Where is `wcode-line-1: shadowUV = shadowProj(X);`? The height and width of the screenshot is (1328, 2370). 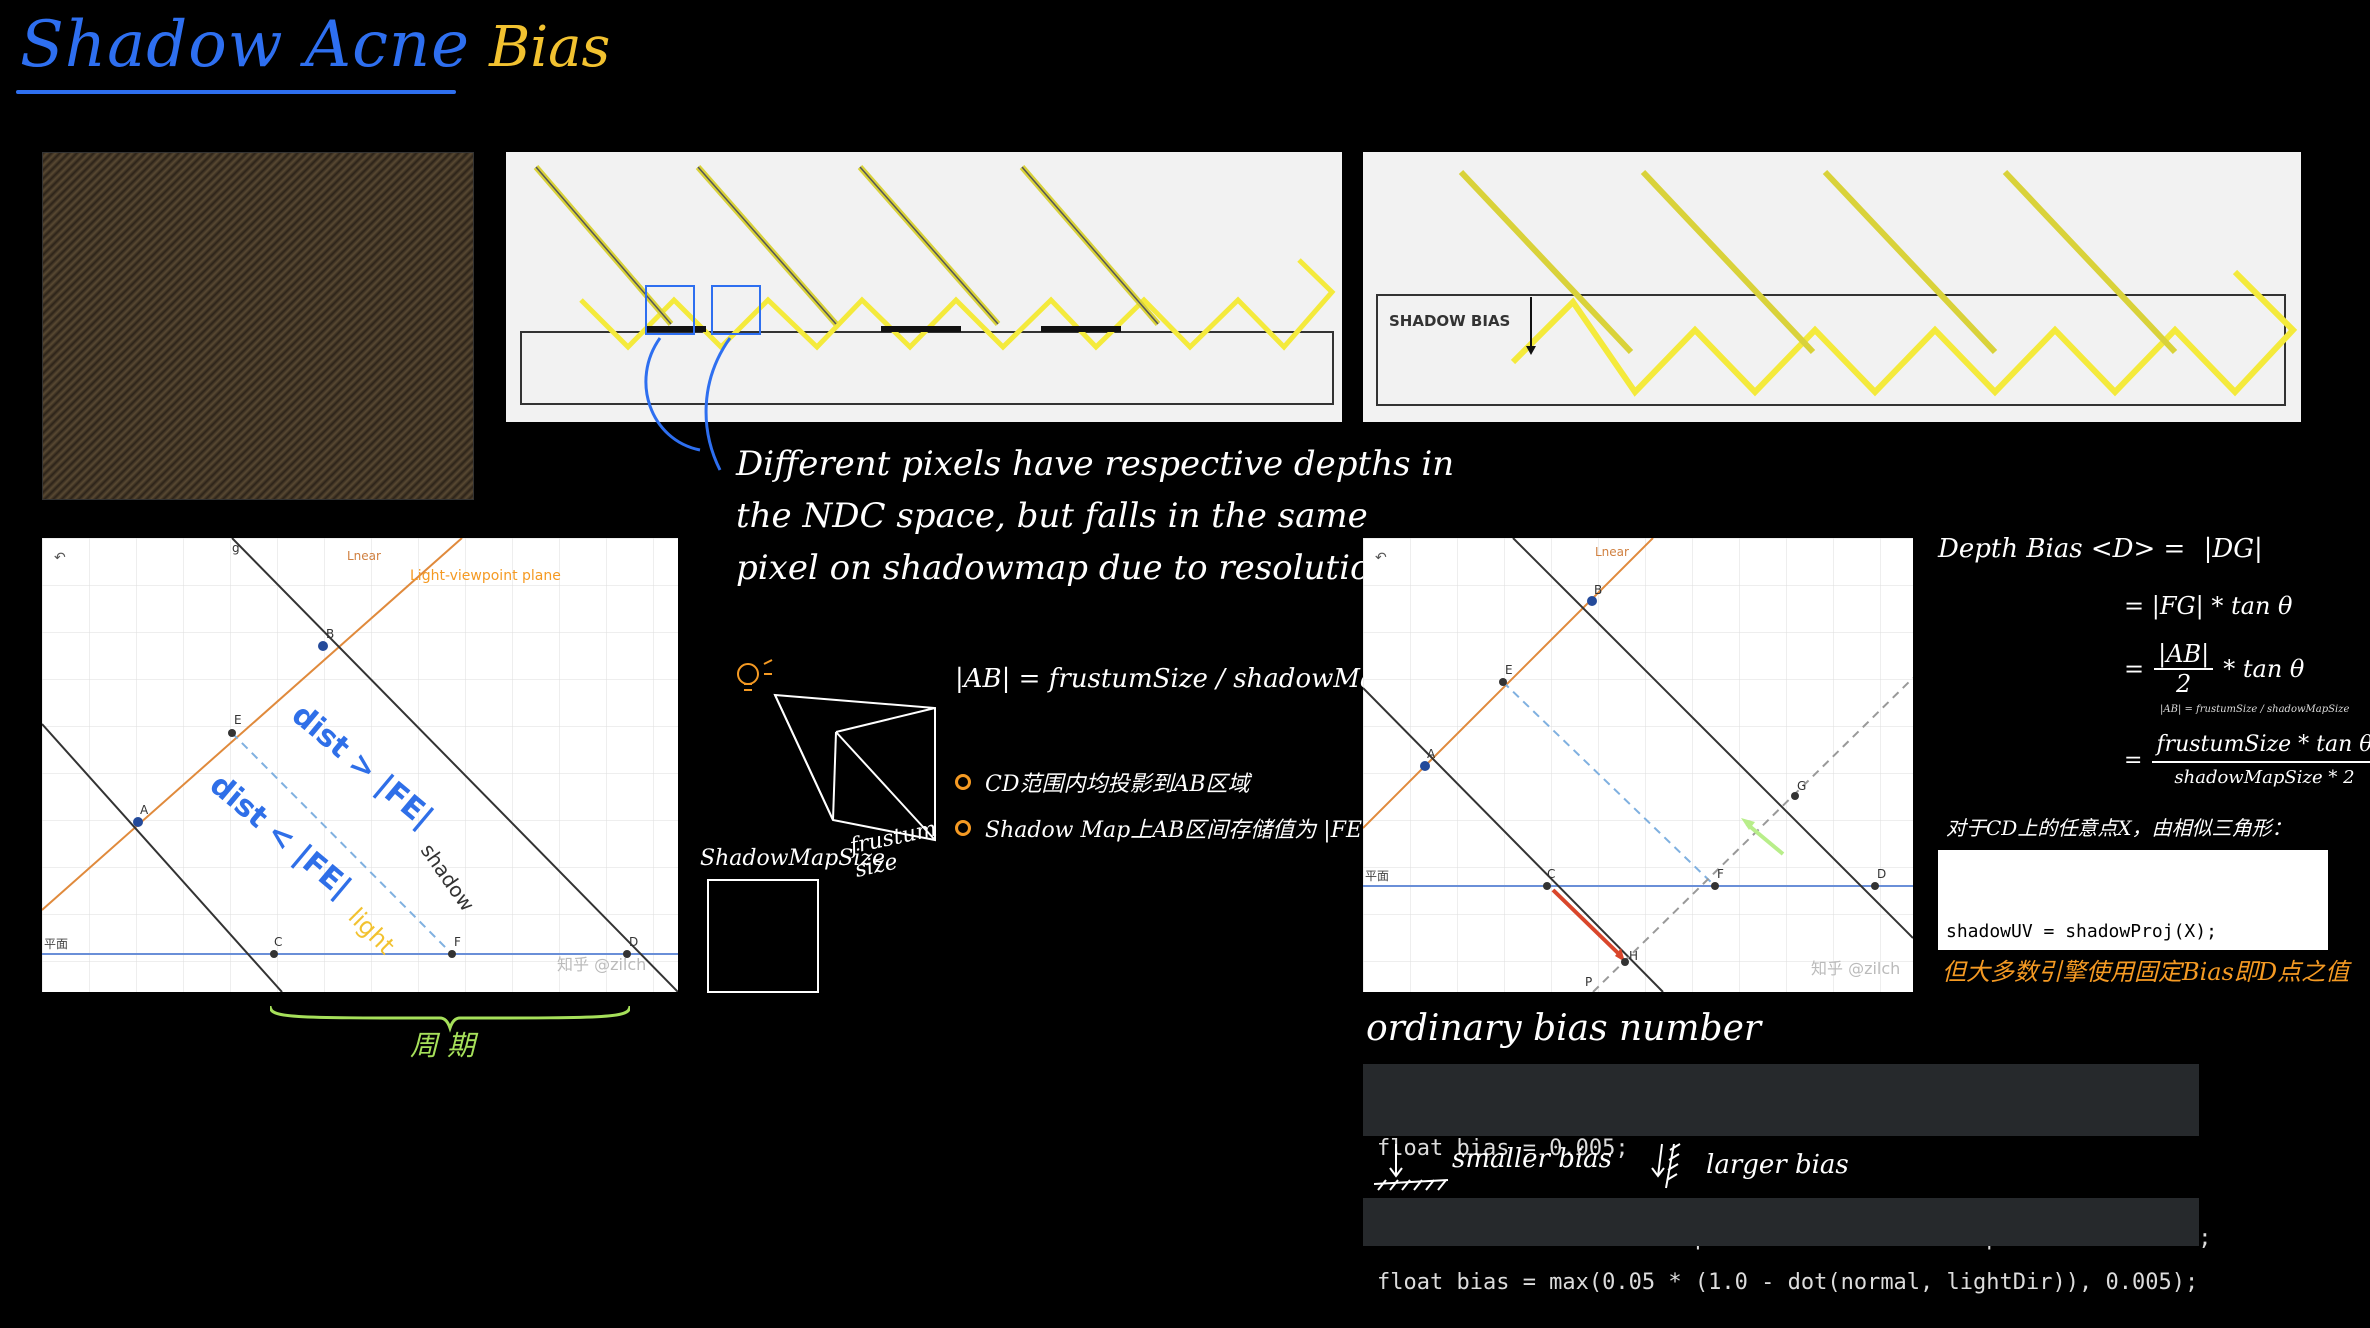
wcode-line-1: shadowUV = shadowProj(X); is located at coordinates (2081, 931).